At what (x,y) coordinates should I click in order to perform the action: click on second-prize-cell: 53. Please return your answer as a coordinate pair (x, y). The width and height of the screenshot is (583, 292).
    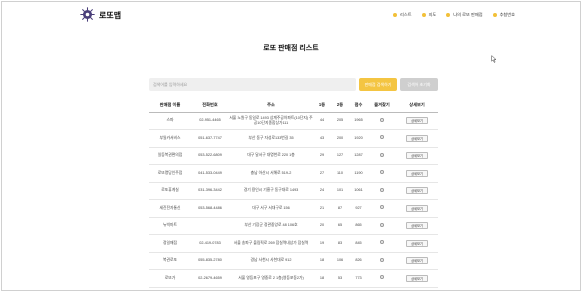
    Looking at the image, I should click on (340, 278).